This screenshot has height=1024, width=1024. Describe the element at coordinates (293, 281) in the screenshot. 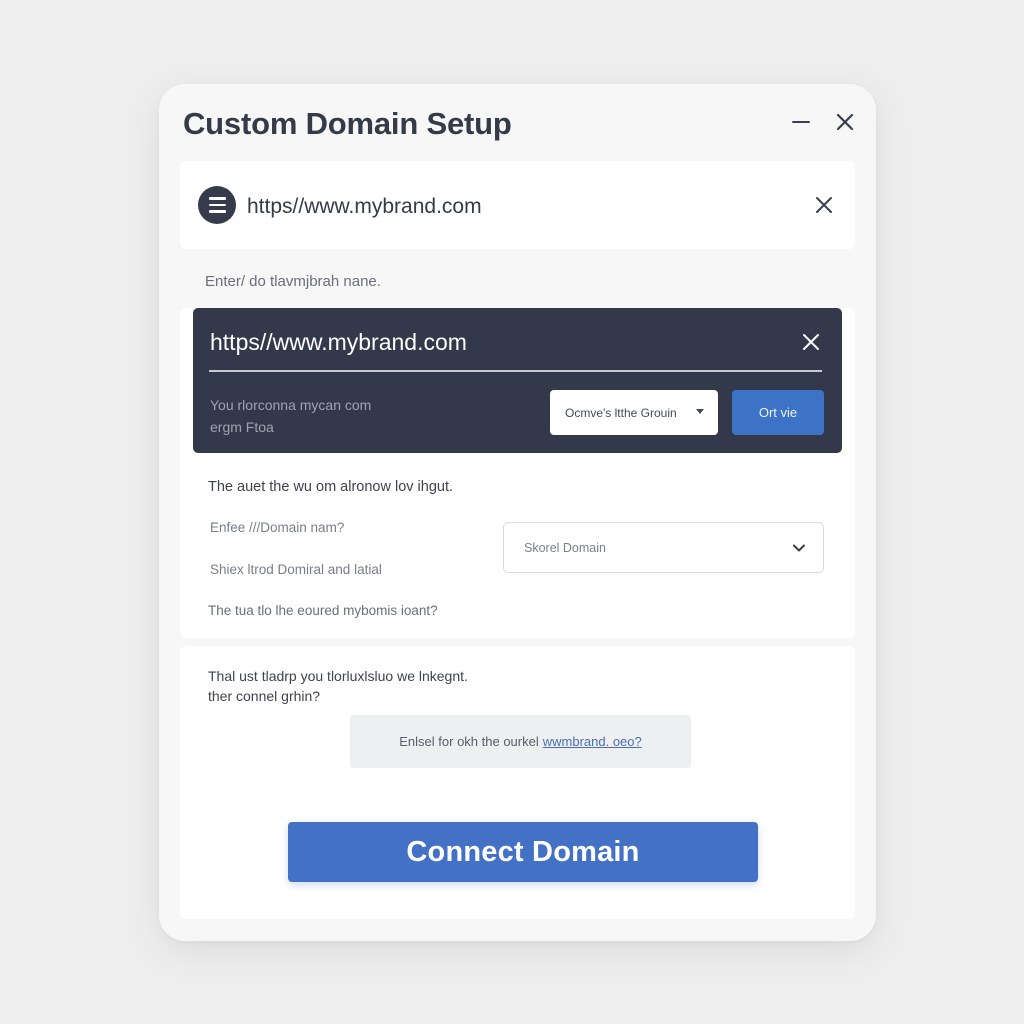

I see `hint-text: Enter/ do tlavmjbrah nane.` at that location.